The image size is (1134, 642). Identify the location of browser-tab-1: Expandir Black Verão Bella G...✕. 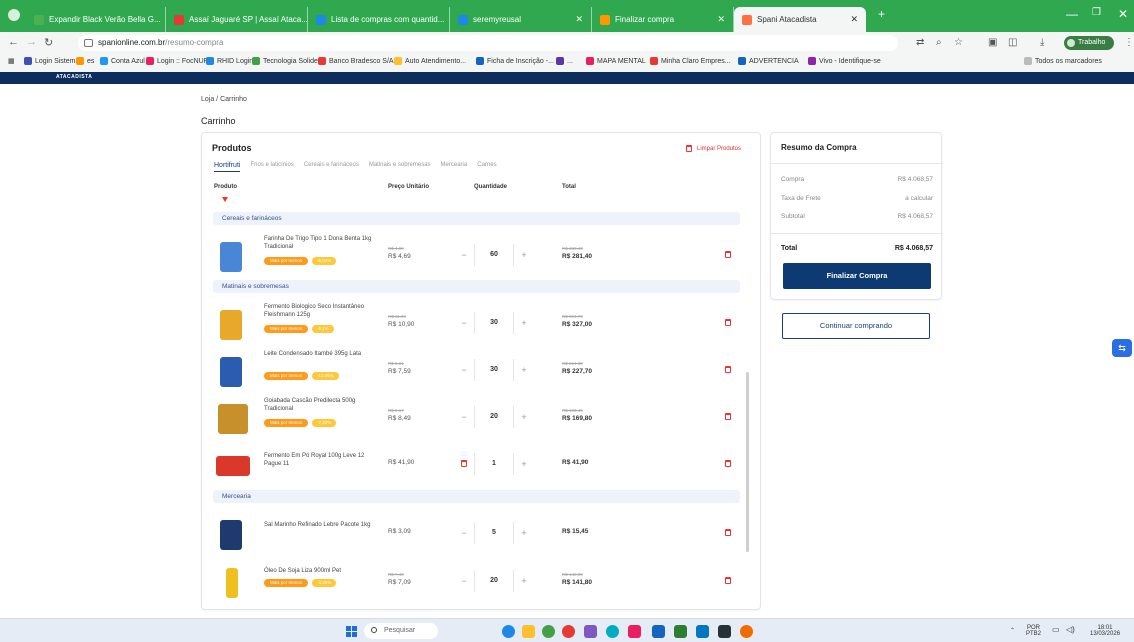
(96, 19).